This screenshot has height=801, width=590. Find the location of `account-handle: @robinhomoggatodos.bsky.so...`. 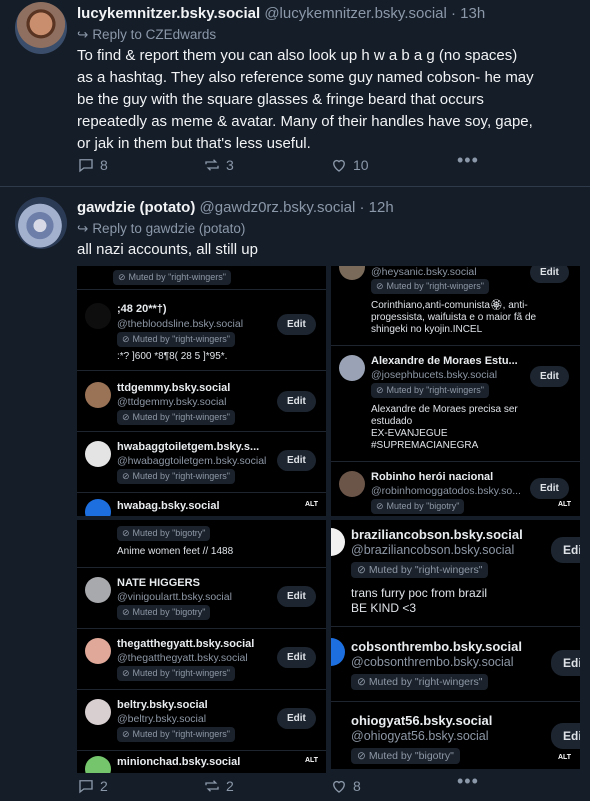

account-handle: @robinhomoggatodos.bsky.so... is located at coordinates (446, 491).